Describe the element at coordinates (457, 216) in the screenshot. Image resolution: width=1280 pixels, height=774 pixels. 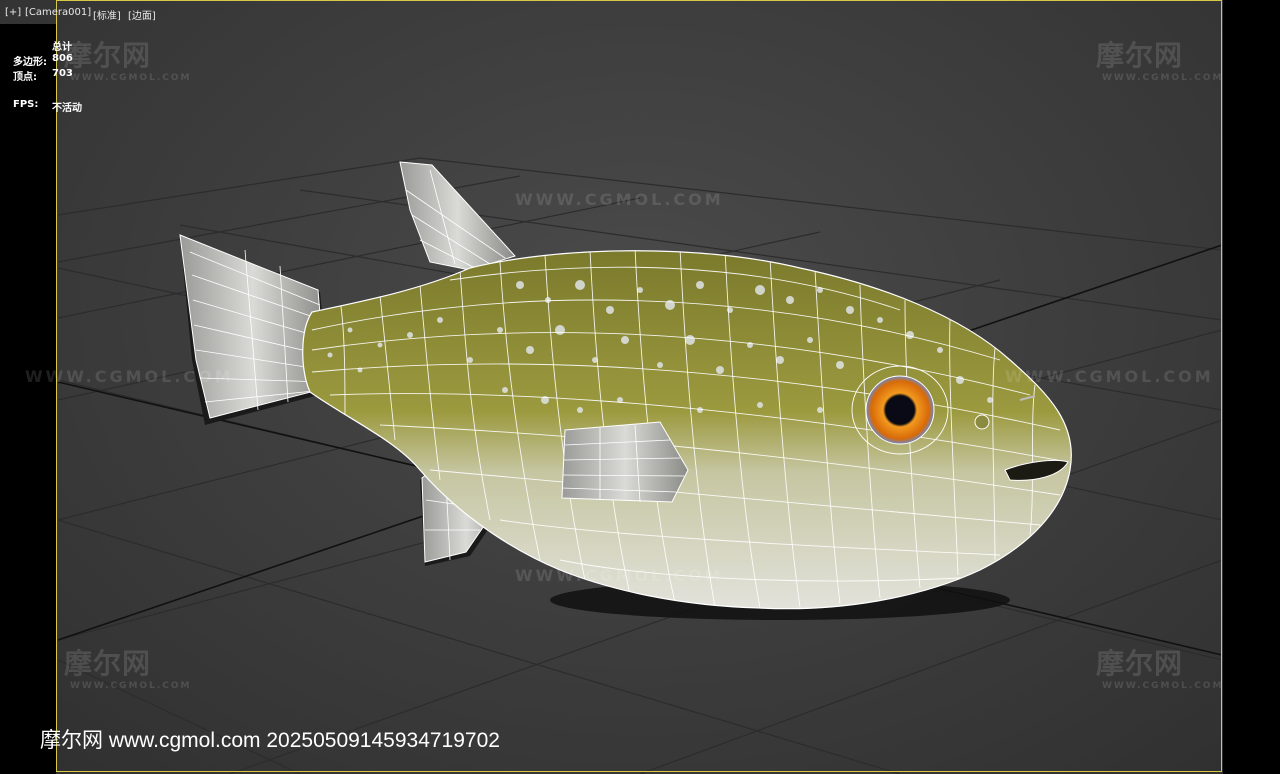
I see `dorsal-fin` at that location.